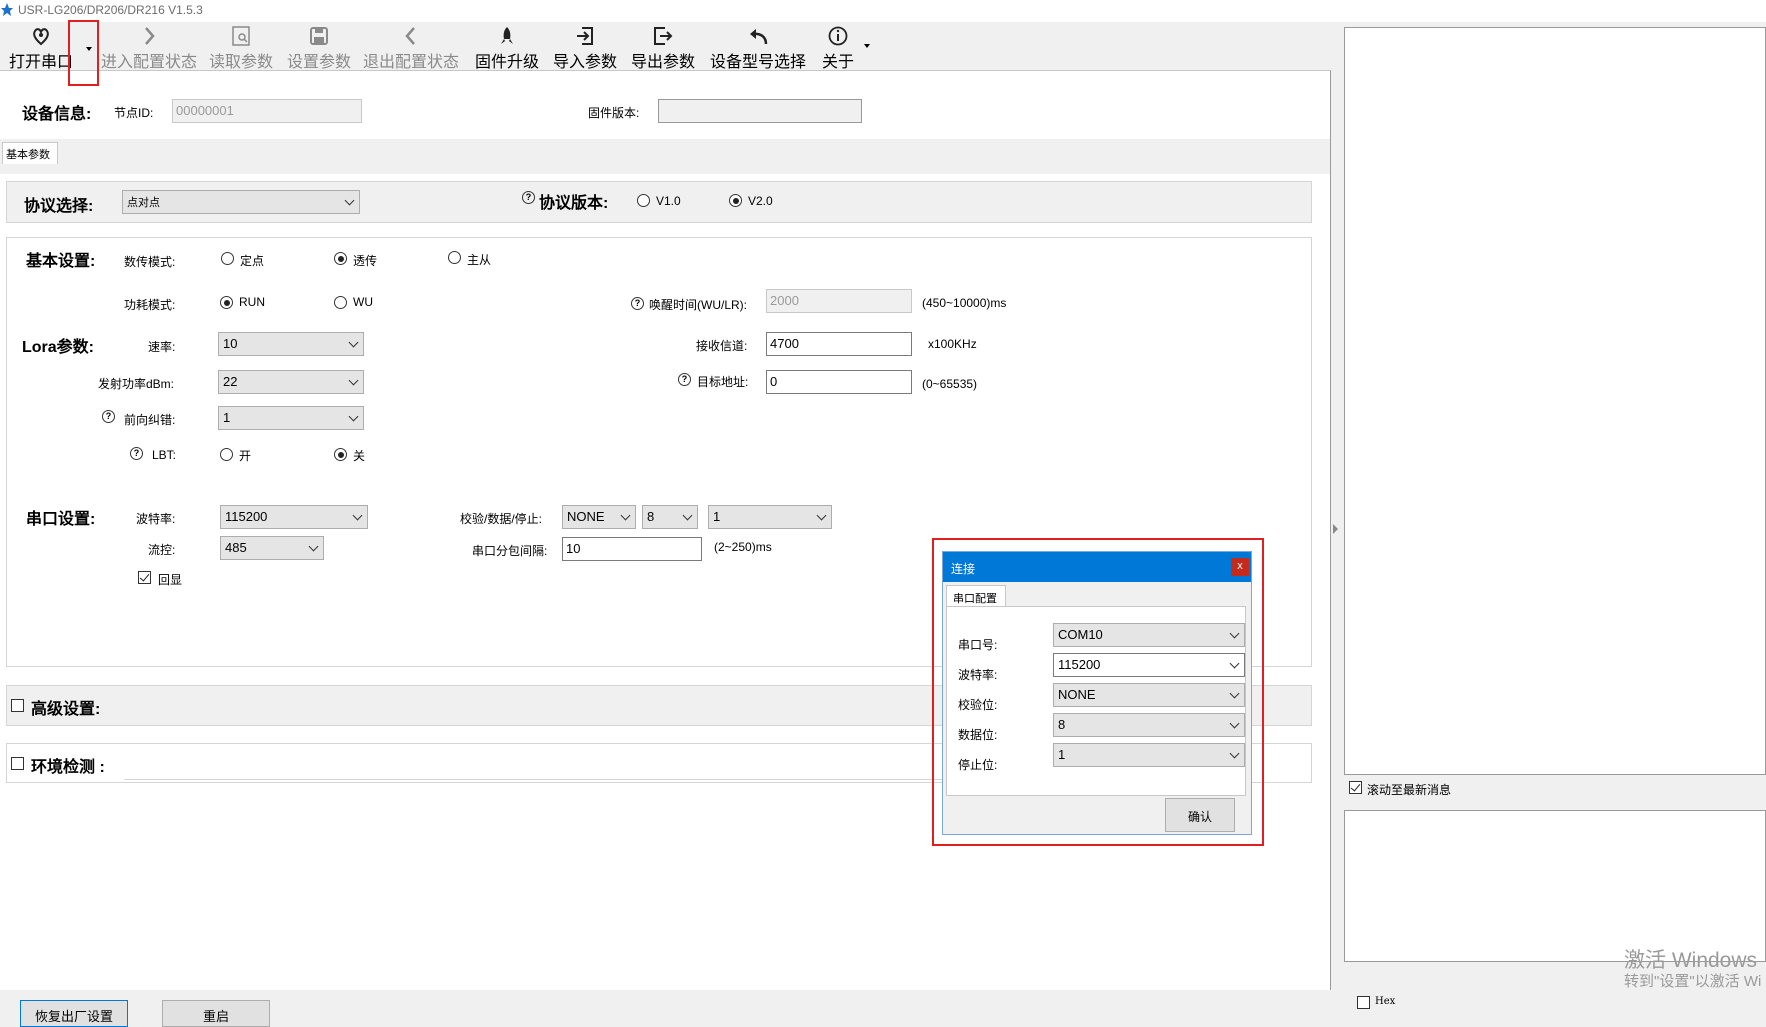  I want to click on stop-bits-select: 1, so click(770, 517).